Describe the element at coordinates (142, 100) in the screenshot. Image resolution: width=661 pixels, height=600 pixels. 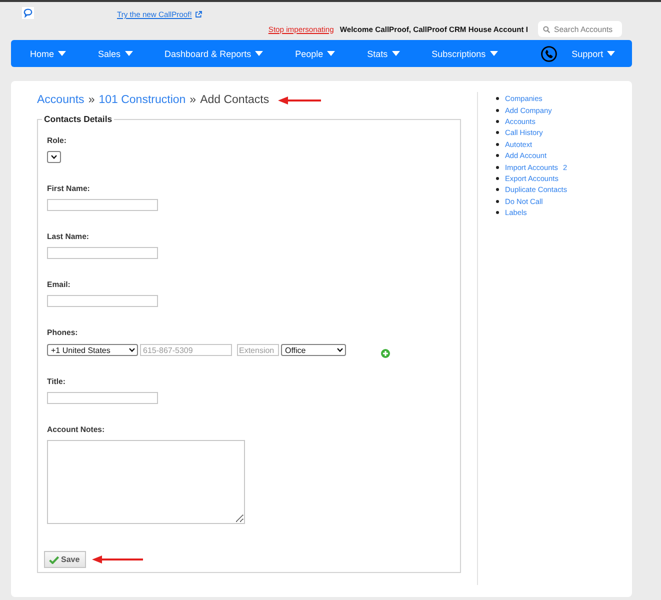
I see `breadcrumb-link: 101 Construction` at that location.